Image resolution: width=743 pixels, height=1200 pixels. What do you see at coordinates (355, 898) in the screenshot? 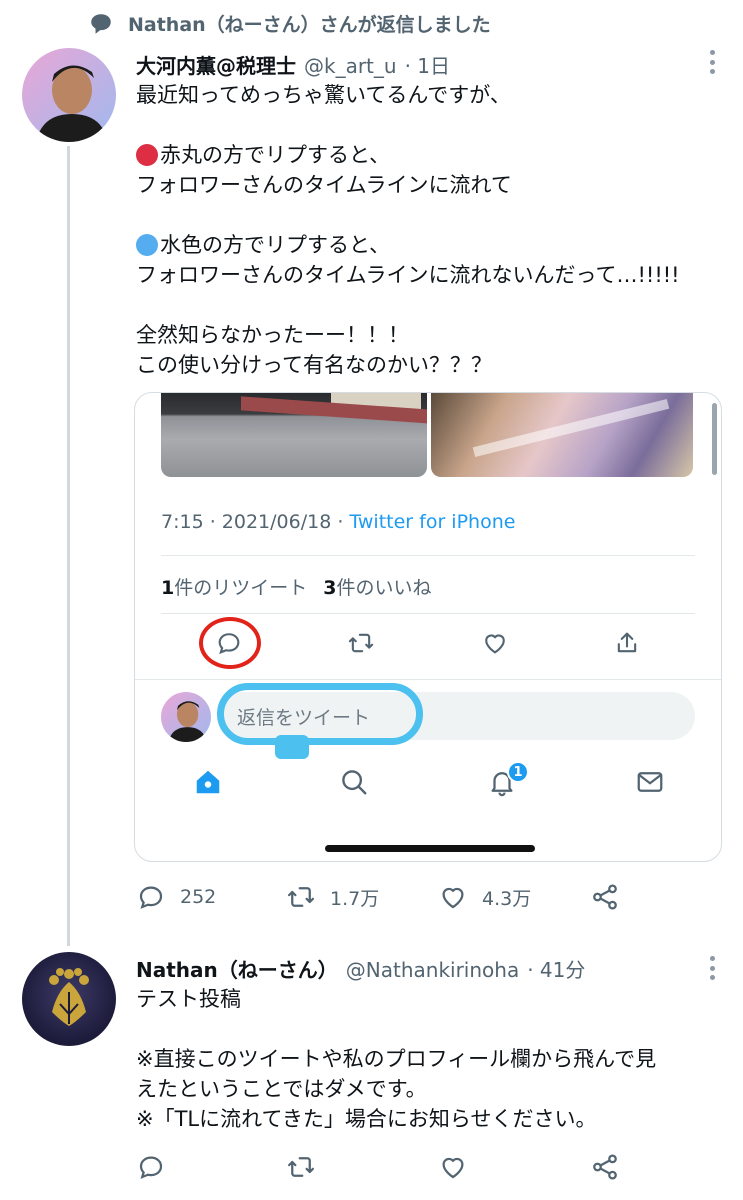
I see `retweet-count: 1.7万` at bounding box center [355, 898].